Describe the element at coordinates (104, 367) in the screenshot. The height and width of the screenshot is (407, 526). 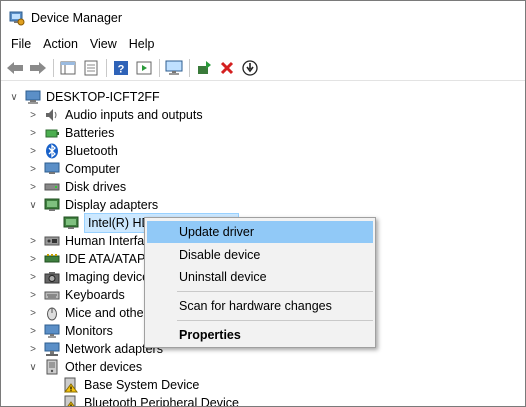
I see `tree-node-label: Other devices` at that location.